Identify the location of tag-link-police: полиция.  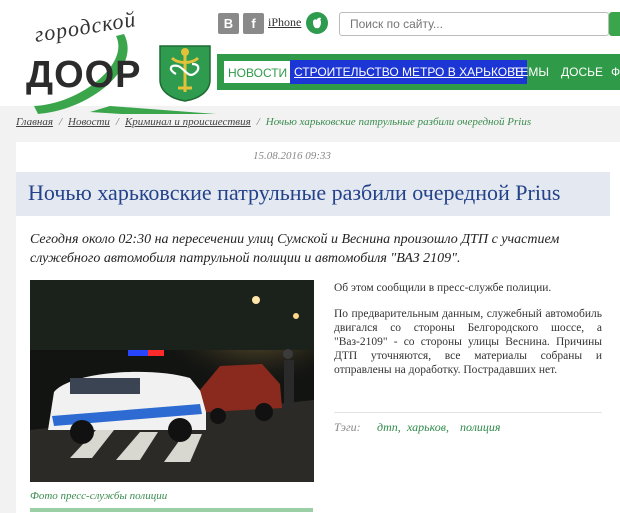
(480, 427).